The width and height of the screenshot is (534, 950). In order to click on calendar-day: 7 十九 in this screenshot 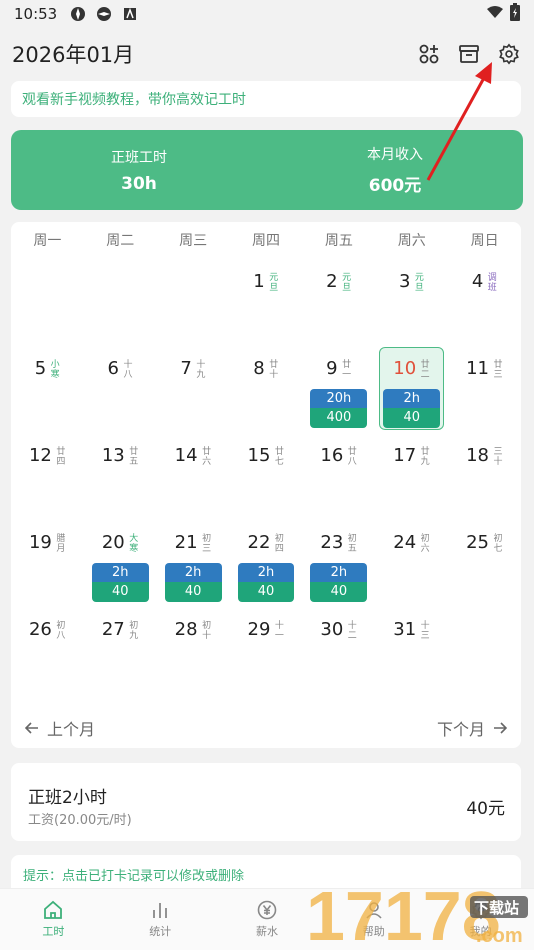, I will do `click(193, 388)`.